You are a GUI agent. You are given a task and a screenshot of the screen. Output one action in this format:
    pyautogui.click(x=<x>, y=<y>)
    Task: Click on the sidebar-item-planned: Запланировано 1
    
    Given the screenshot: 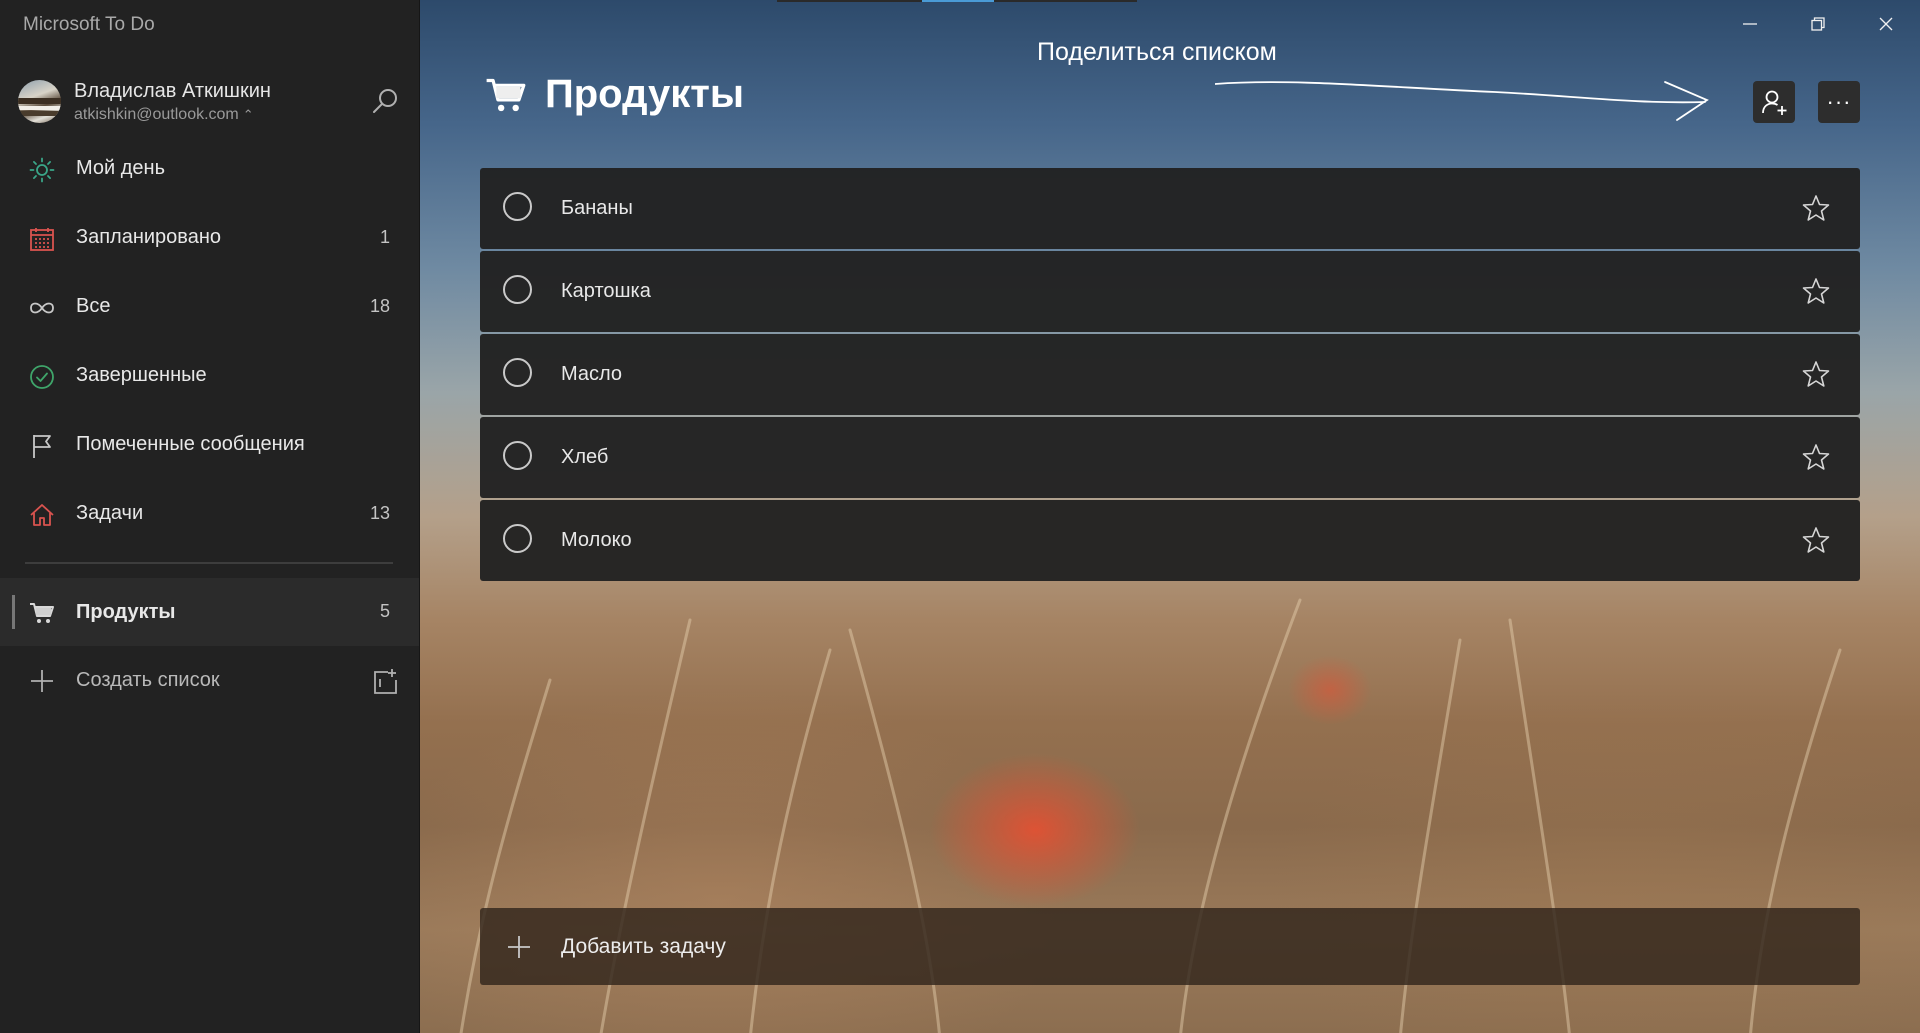 What is the action you would take?
    pyautogui.click(x=209, y=238)
    